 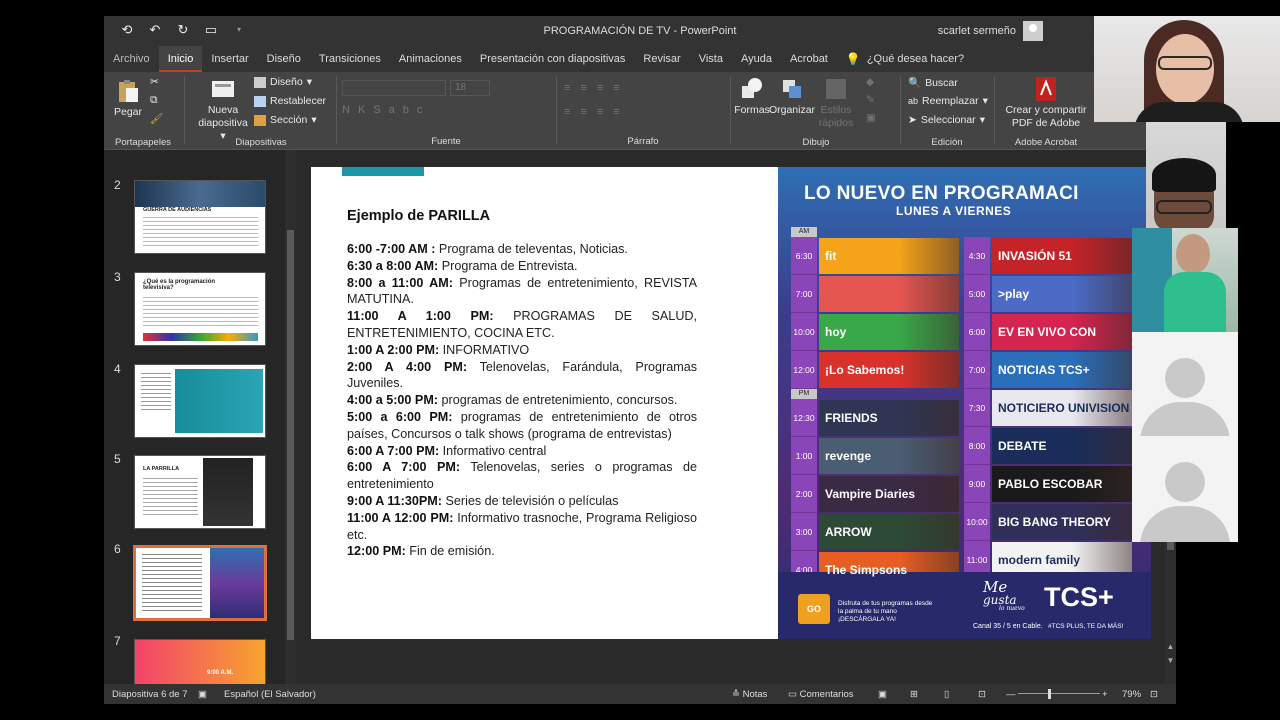 I want to click on scrollbar-thumb, so click(x=290, y=435).